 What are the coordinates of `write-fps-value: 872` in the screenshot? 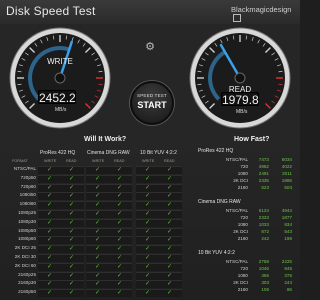 It's located at (265, 231).